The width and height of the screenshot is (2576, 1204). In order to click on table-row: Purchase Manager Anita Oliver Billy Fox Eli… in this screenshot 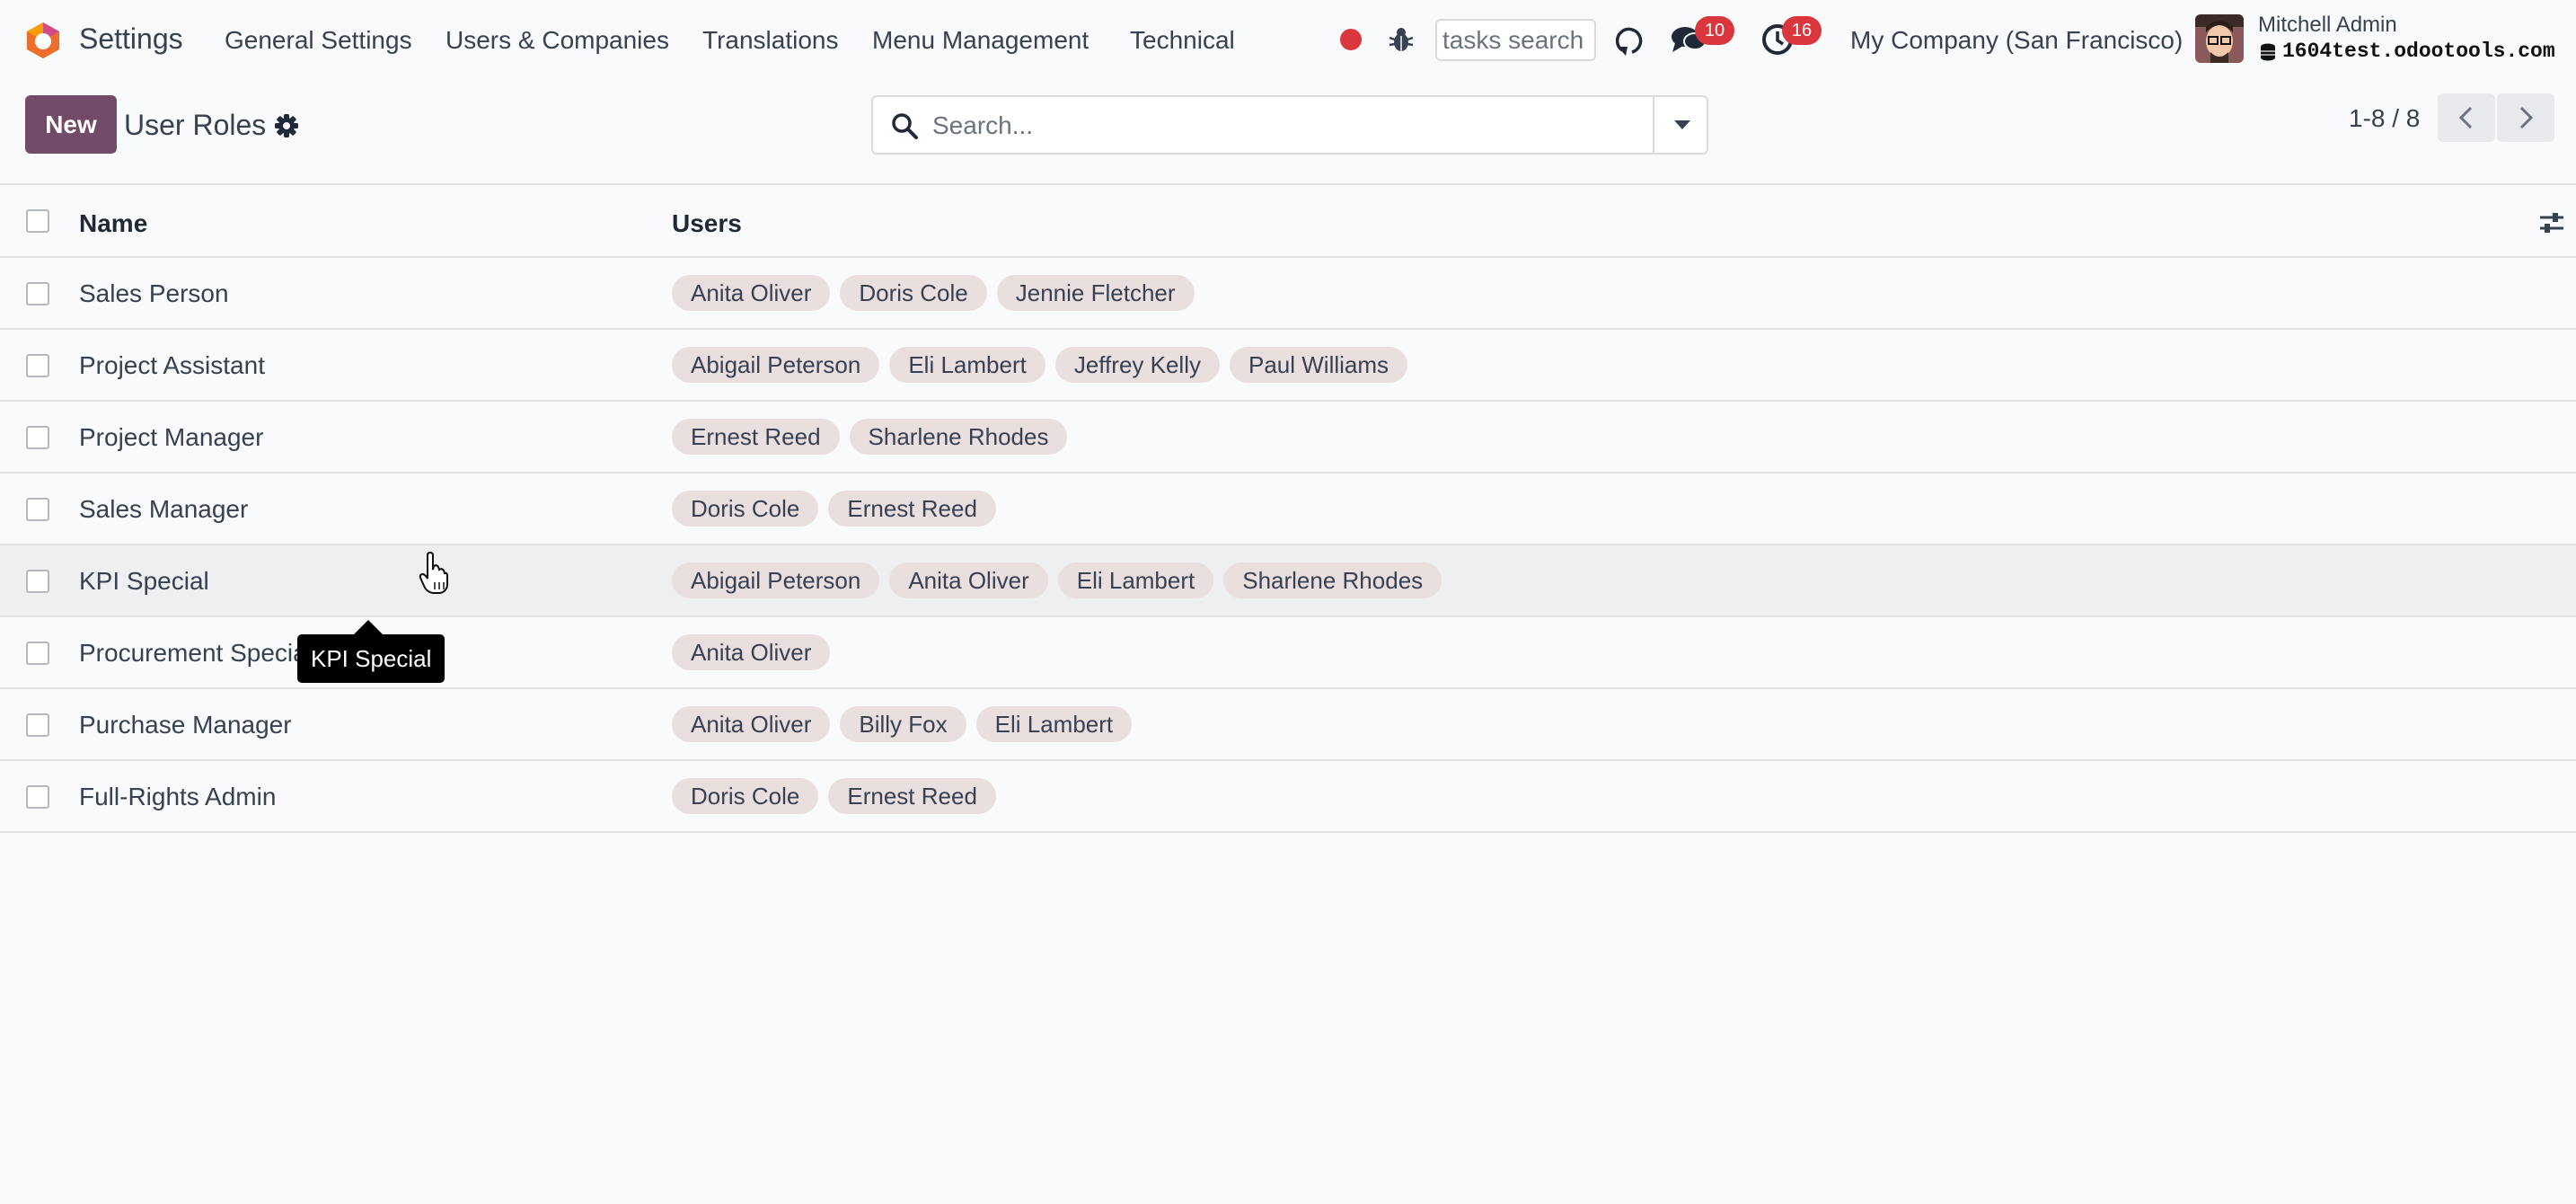, I will do `click(1288, 725)`.